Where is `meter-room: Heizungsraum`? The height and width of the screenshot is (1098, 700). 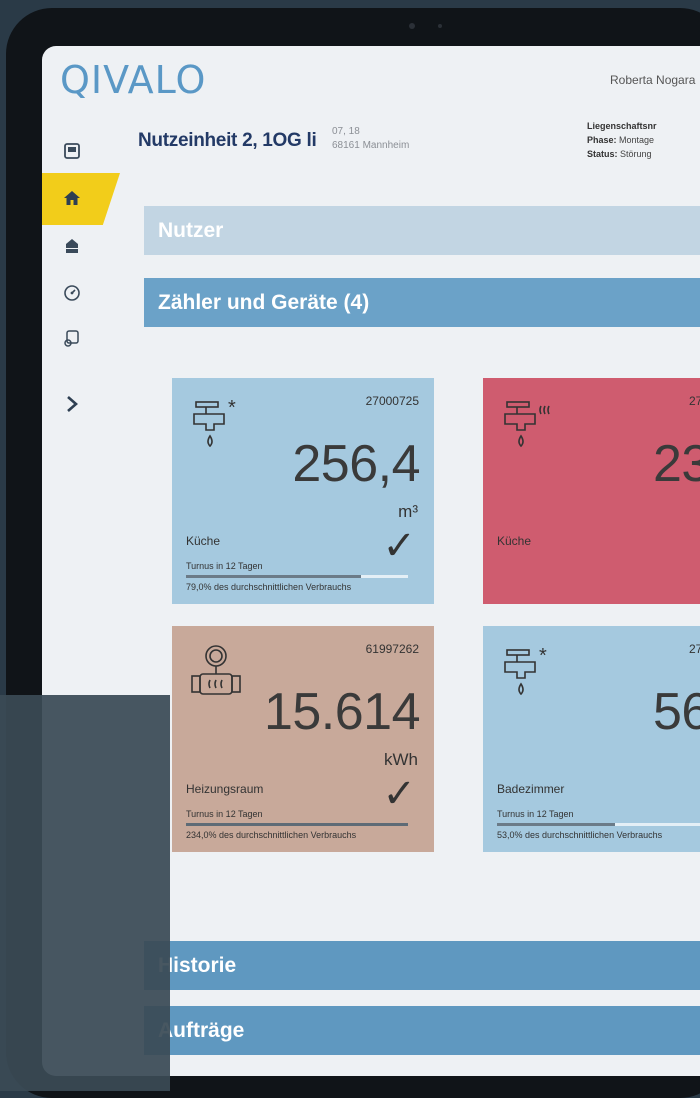
meter-room: Heizungsraum is located at coordinates (225, 789).